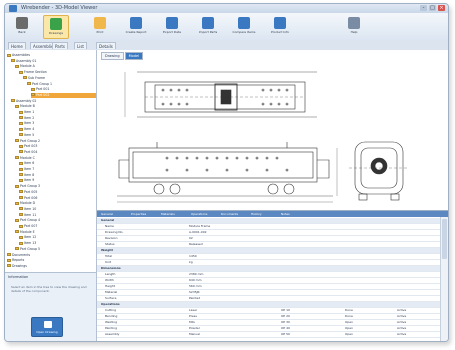  Describe the element at coordinates (55, 232) in the screenshot. I see `tree-item: Module E` at that location.